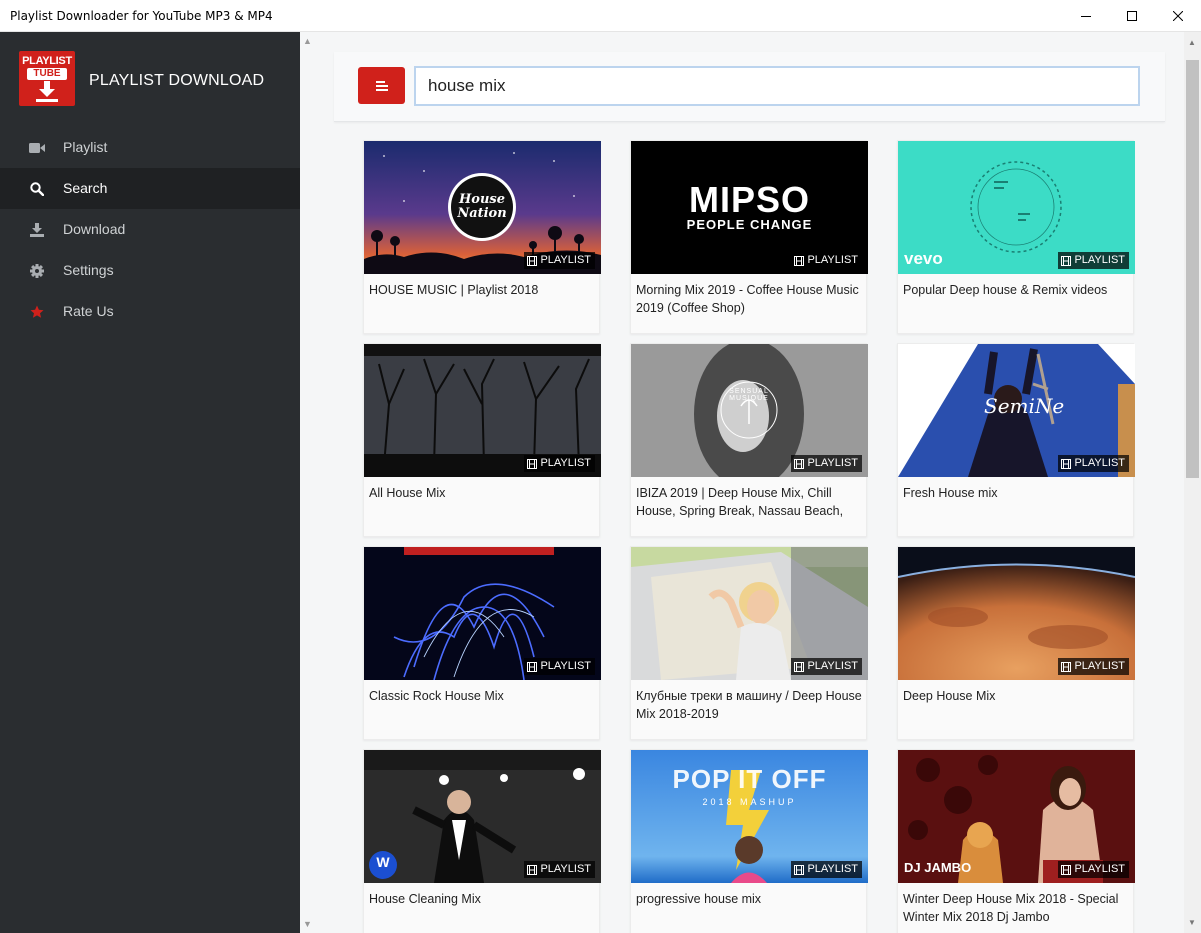  What do you see at coordinates (949, 696) in the screenshot?
I see `card-title: Deep House Mix` at bounding box center [949, 696].